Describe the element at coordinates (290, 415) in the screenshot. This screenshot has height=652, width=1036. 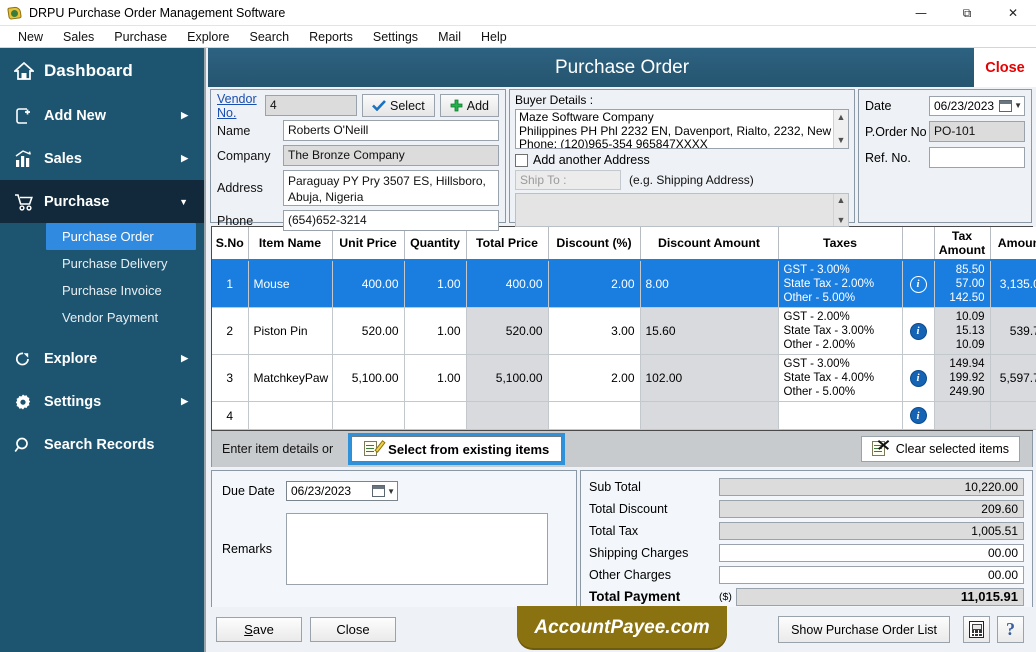
I see `cell-item-name` at that location.